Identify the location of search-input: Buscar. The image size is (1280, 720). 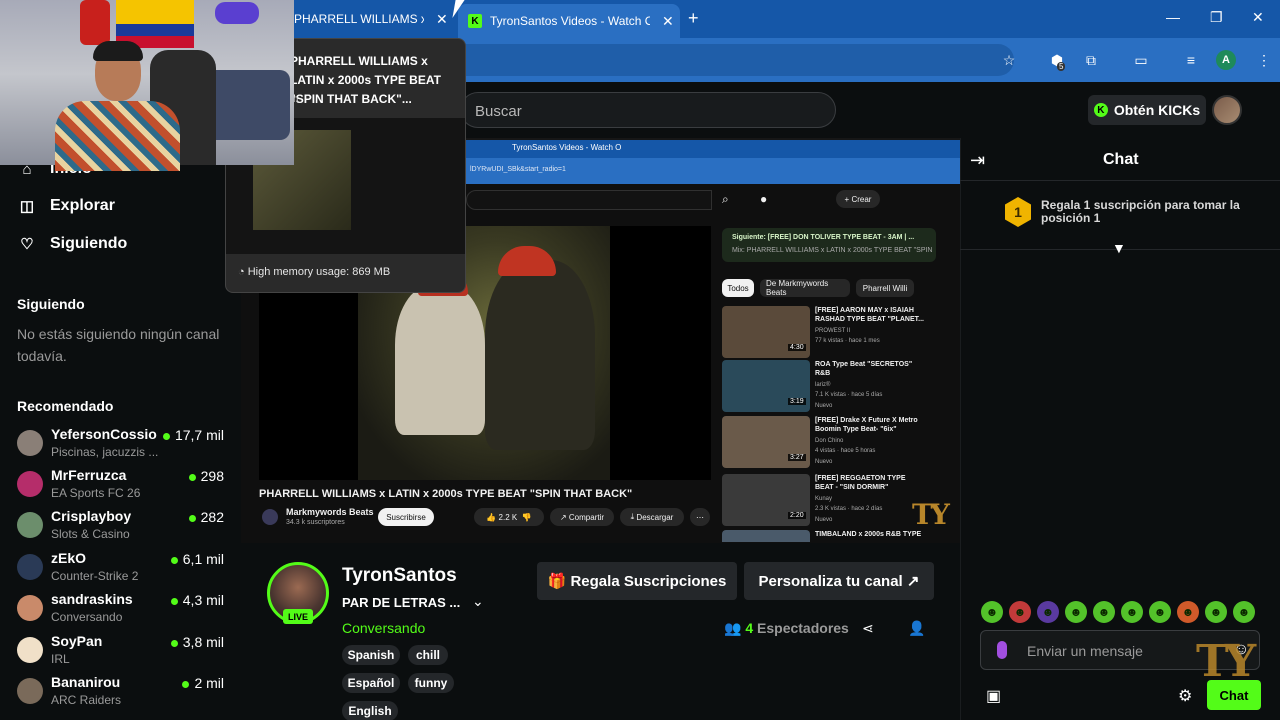
(648, 110).